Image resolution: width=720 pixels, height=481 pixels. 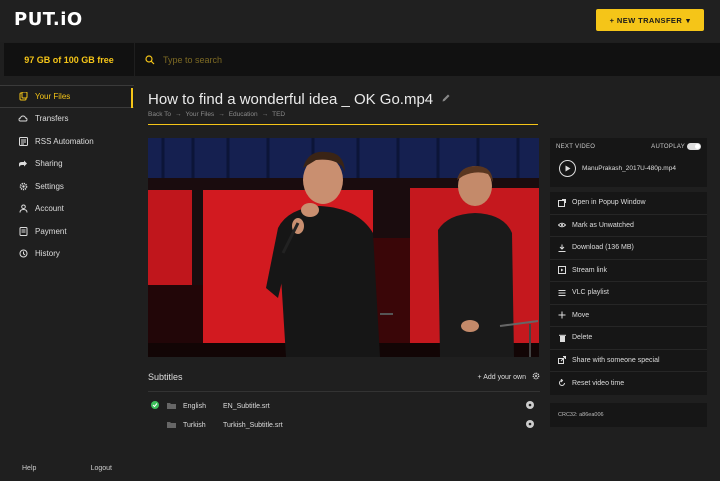 I want to click on action-label: Reset video time, so click(x=598, y=383).